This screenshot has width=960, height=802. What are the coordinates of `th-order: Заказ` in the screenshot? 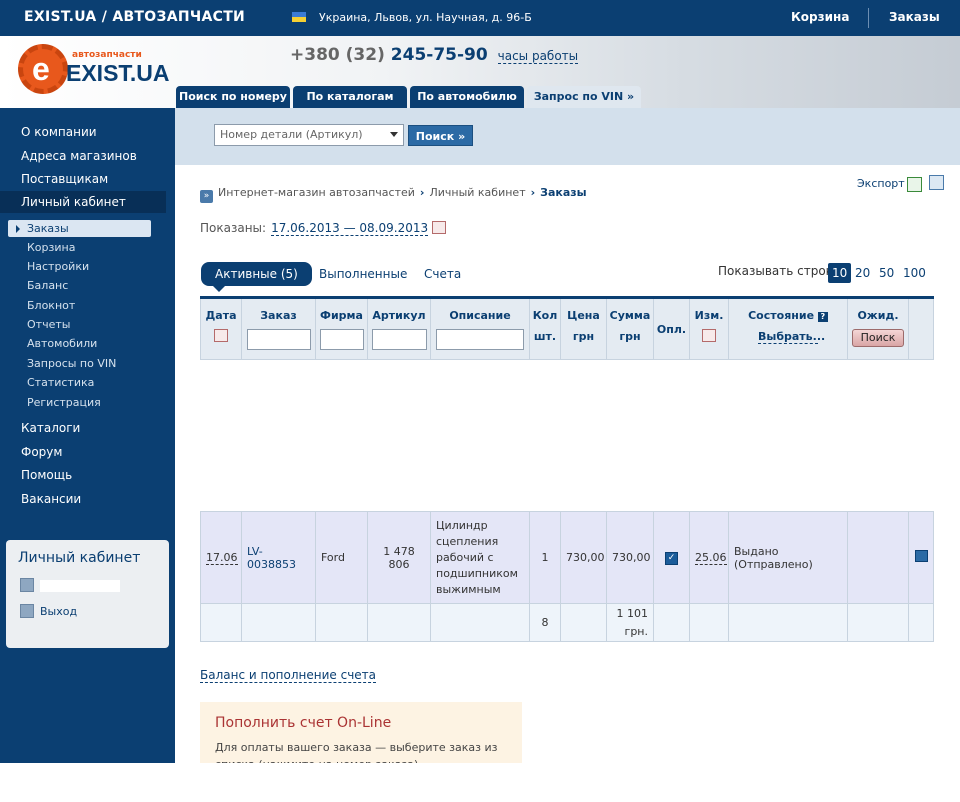 It's located at (278, 328).